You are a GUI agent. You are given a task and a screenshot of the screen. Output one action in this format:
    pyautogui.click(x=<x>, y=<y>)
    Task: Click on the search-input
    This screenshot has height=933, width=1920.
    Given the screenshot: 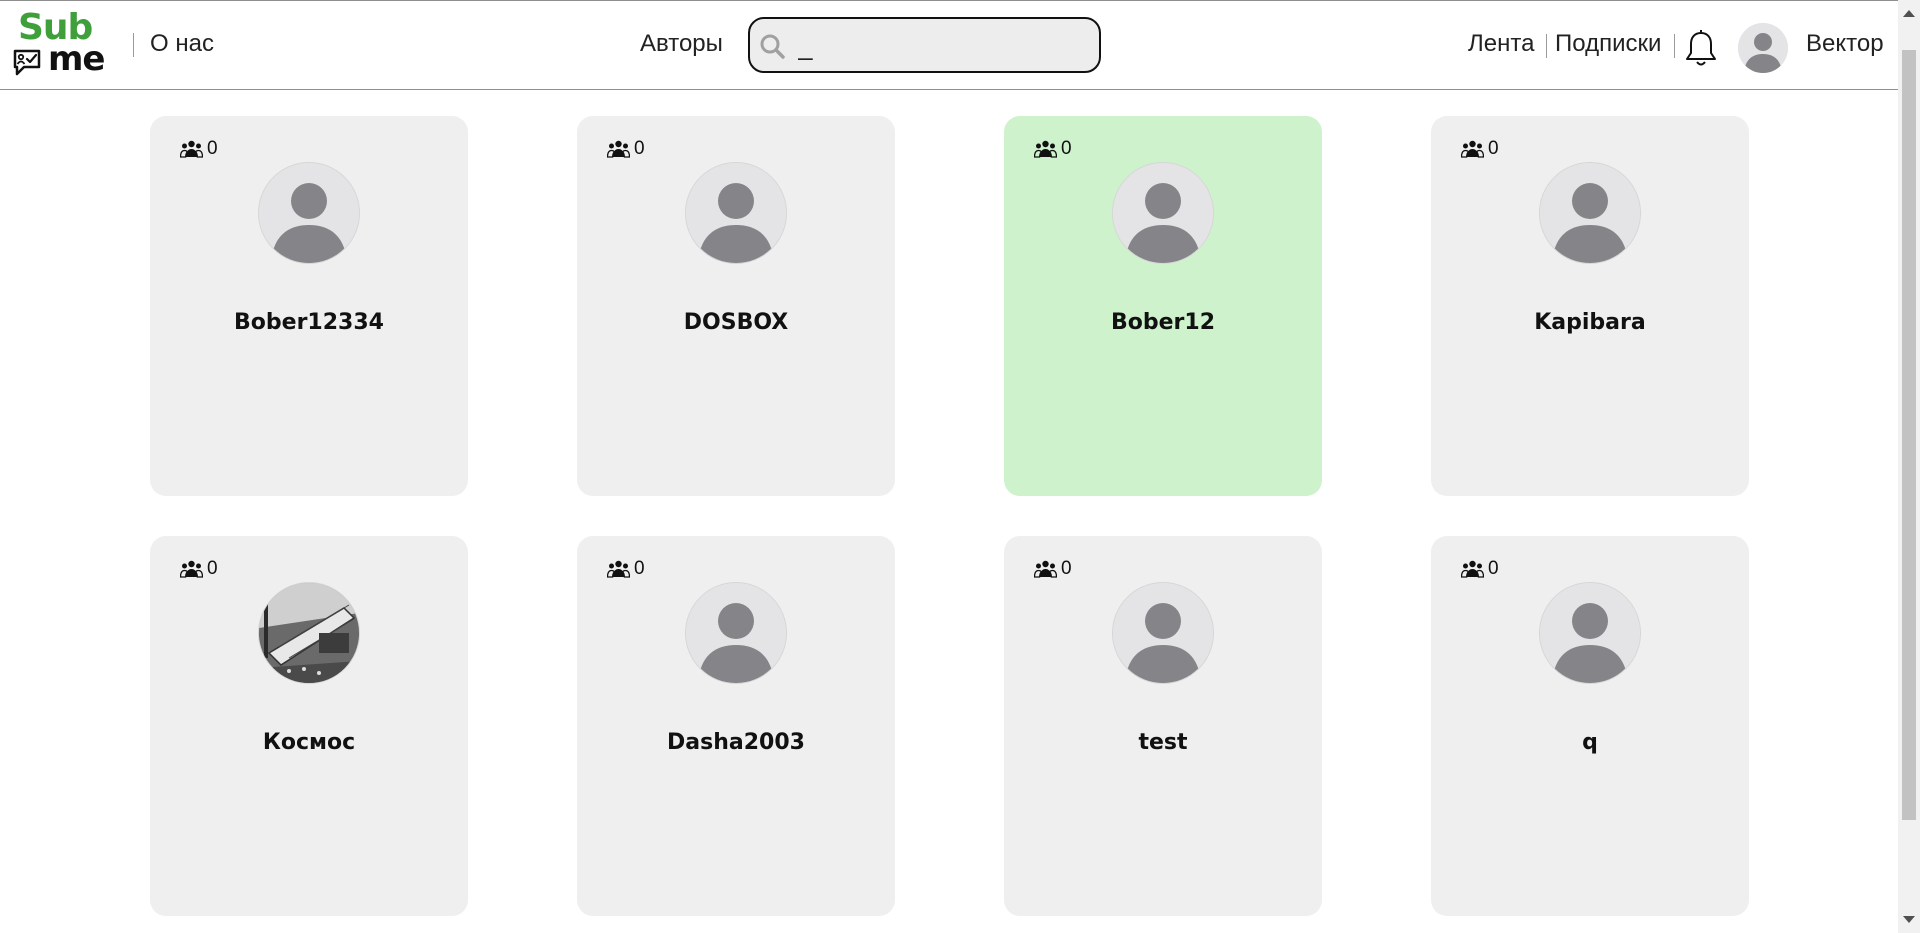 What is the action you would take?
    pyautogui.click(x=941, y=46)
    